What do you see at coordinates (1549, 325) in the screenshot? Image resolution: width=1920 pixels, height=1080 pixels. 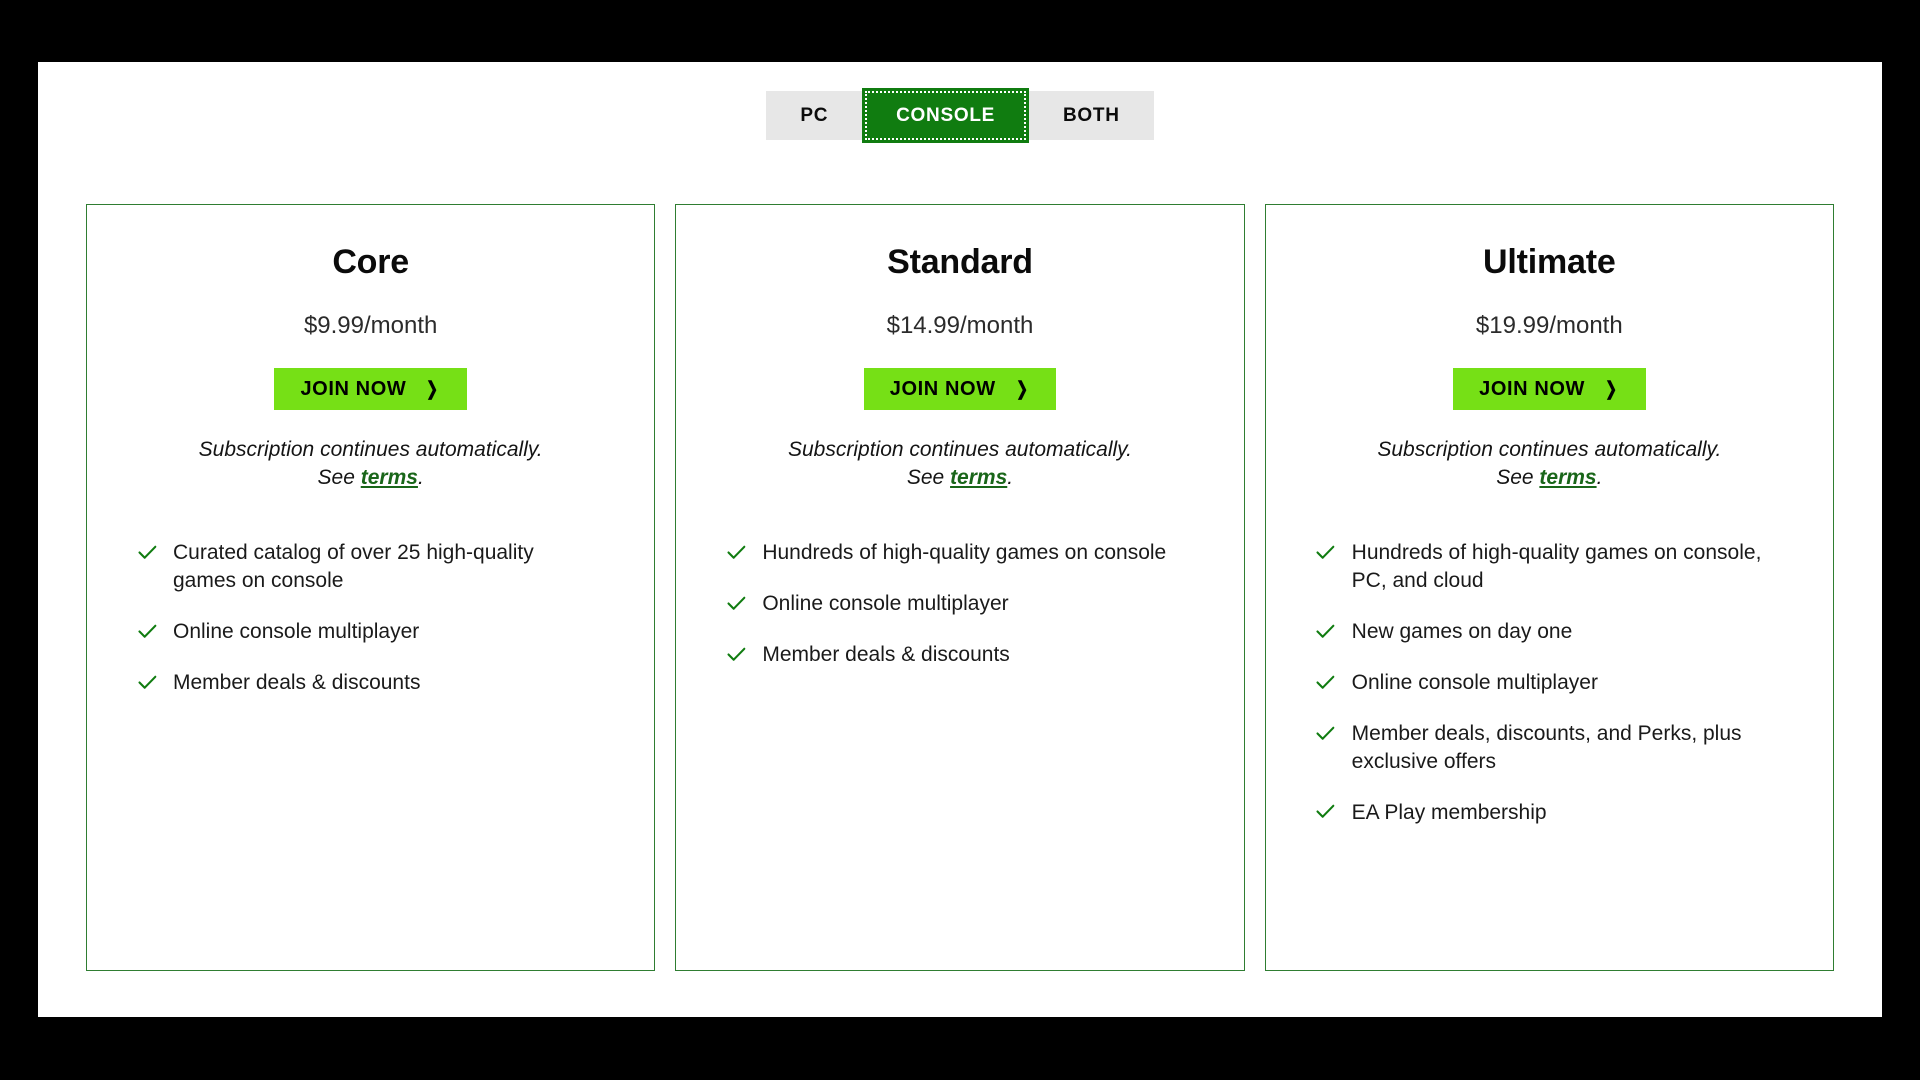 I see `plan-price: $19.99/month` at bounding box center [1549, 325].